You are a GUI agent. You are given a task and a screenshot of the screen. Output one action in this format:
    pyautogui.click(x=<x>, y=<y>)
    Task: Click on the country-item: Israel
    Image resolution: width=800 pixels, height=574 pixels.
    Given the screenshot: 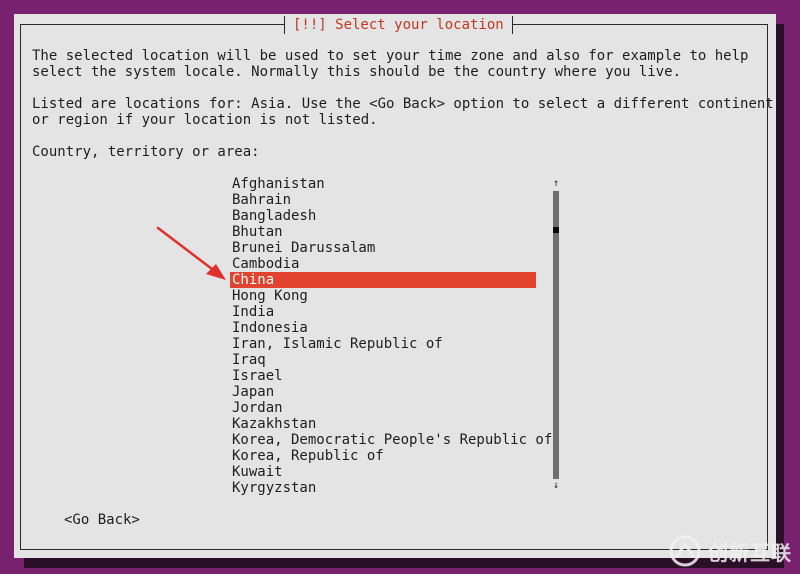 What is the action you would take?
    pyautogui.click(x=383, y=376)
    